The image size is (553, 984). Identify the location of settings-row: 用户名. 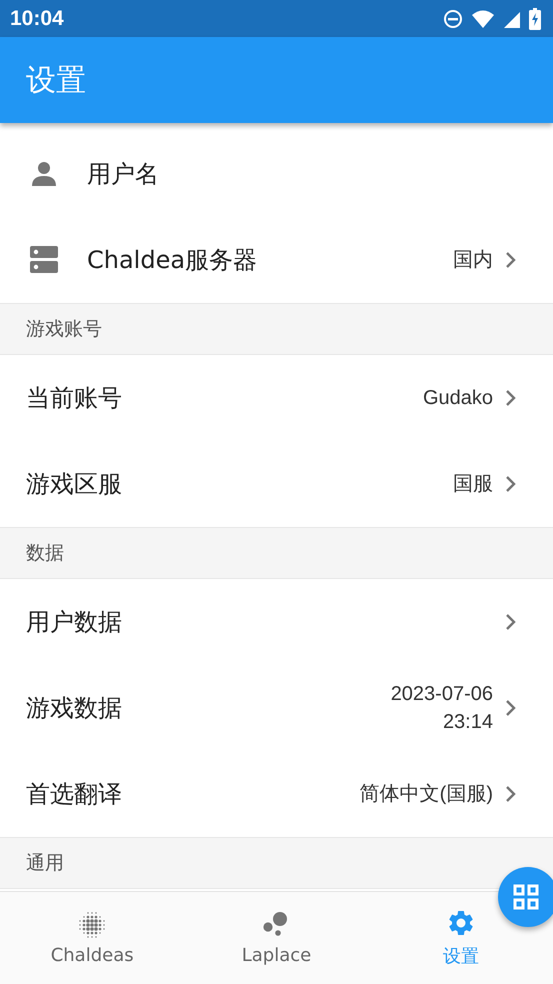
(276, 174).